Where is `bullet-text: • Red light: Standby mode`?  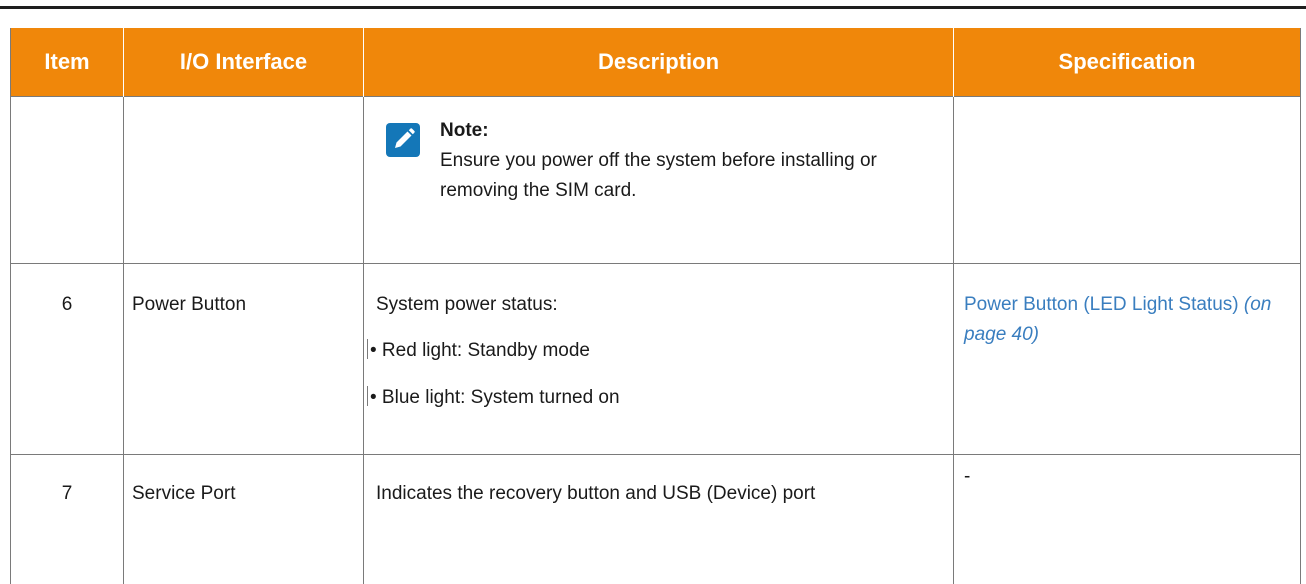
bullet-text: • Red light: Standby mode is located at coordinates (480, 351).